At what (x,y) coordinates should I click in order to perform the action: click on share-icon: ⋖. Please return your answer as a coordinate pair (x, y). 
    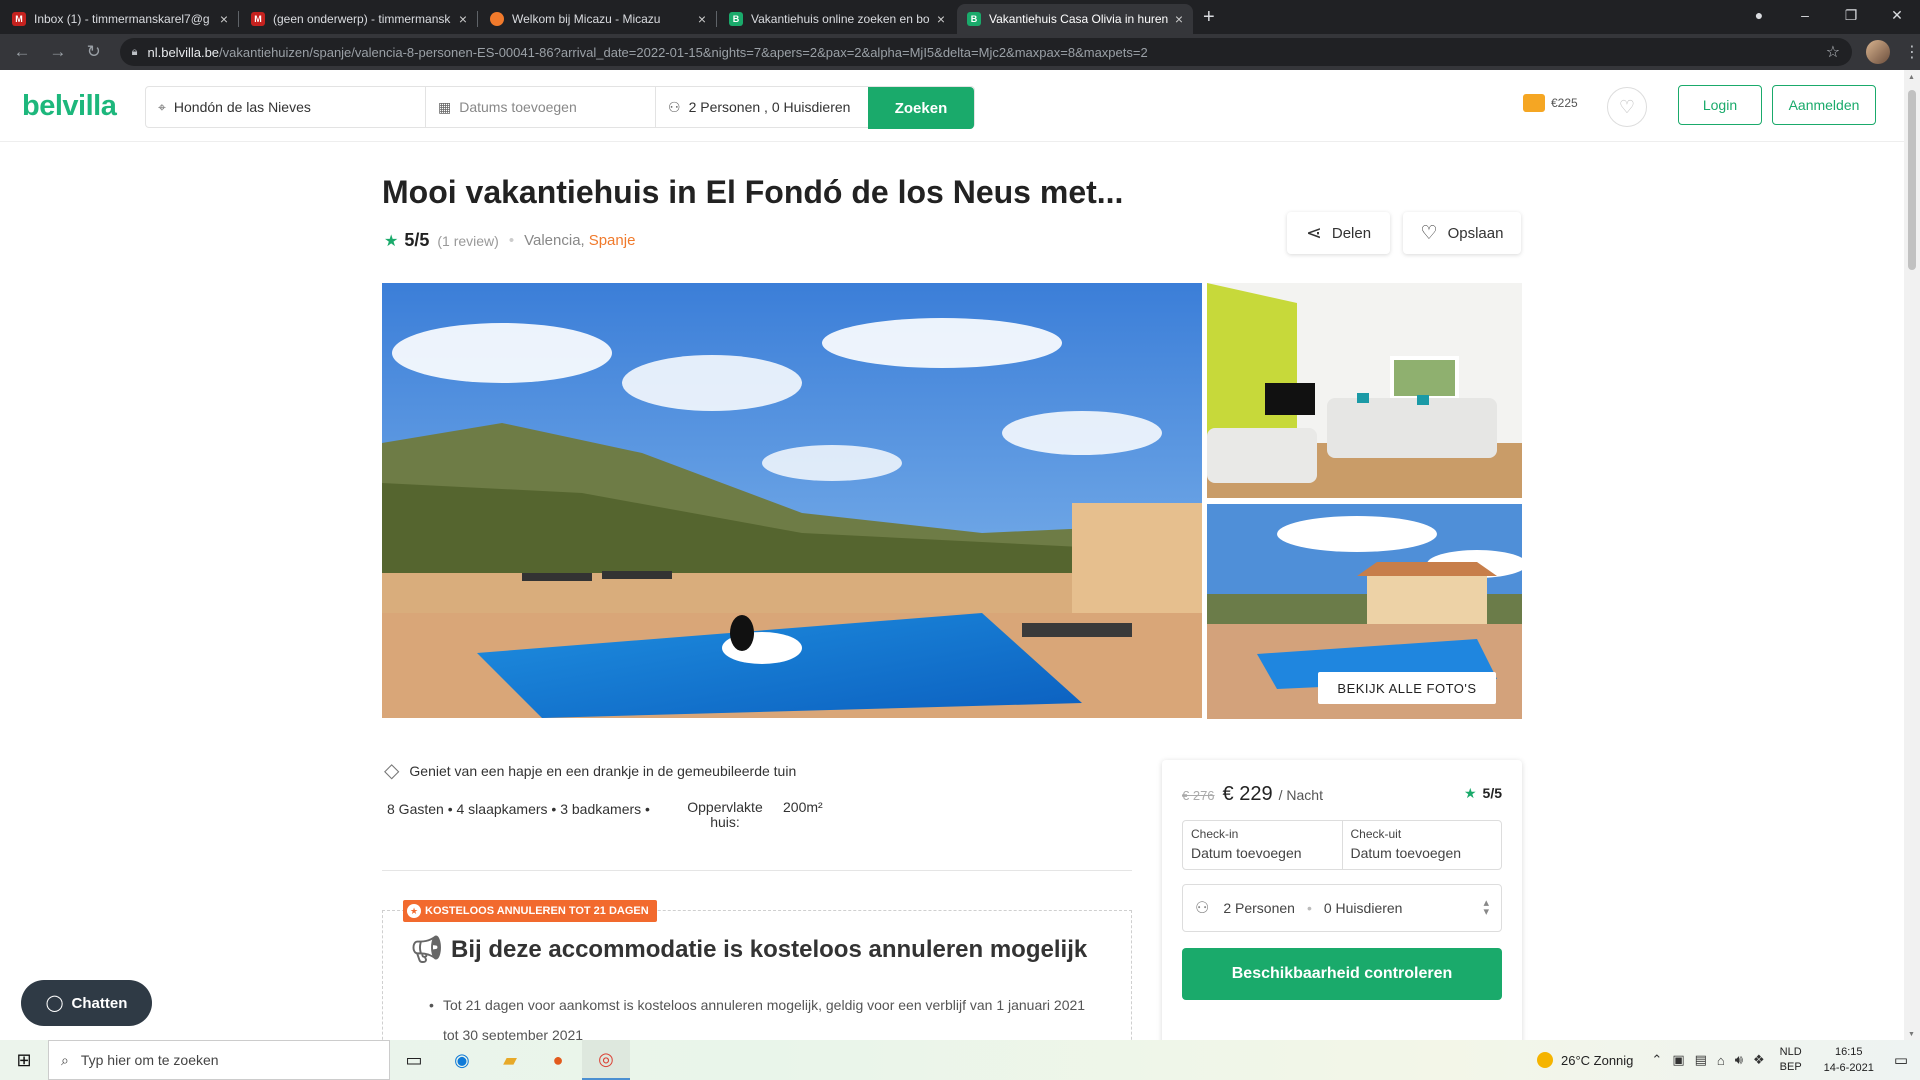
    Looking at the image, I should click on (1313, 233).